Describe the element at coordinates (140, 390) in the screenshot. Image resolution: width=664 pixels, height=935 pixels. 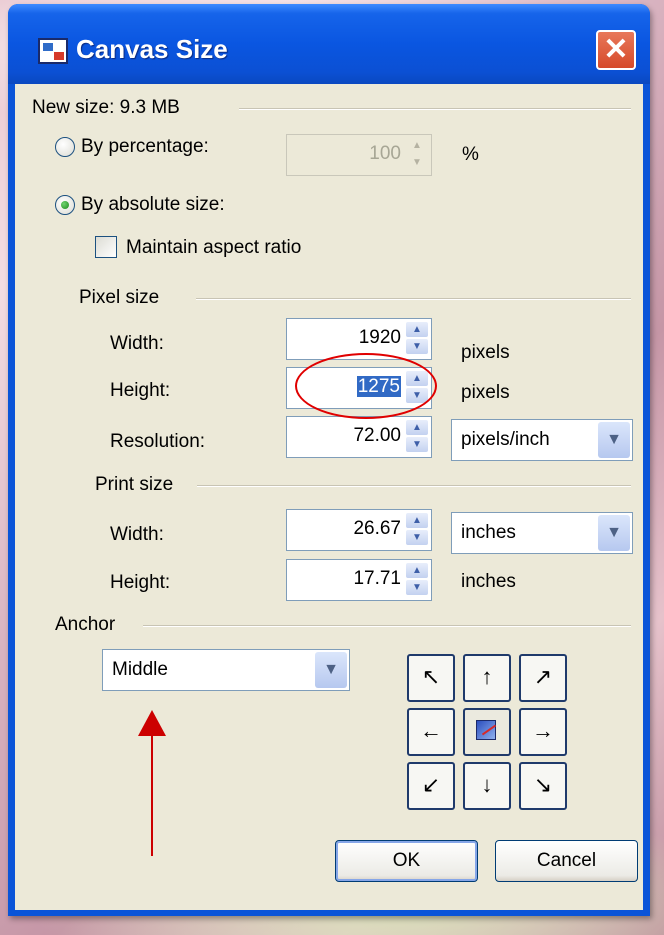
I see `pixel-height-label: Height:` at that location.